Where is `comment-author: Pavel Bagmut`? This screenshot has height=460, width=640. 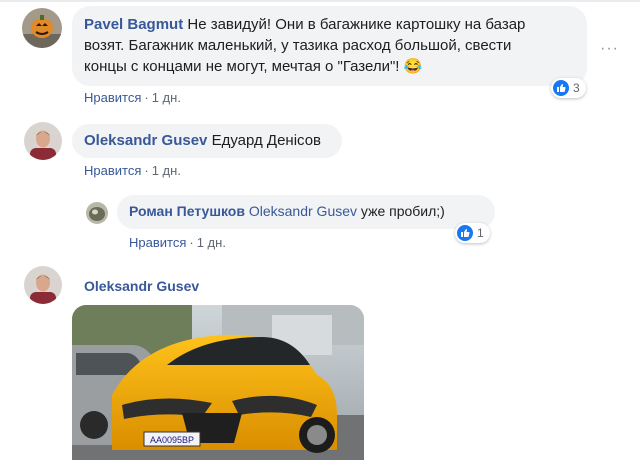
comment-author: Pavel Bagmut is located at coordinates (133, 24).